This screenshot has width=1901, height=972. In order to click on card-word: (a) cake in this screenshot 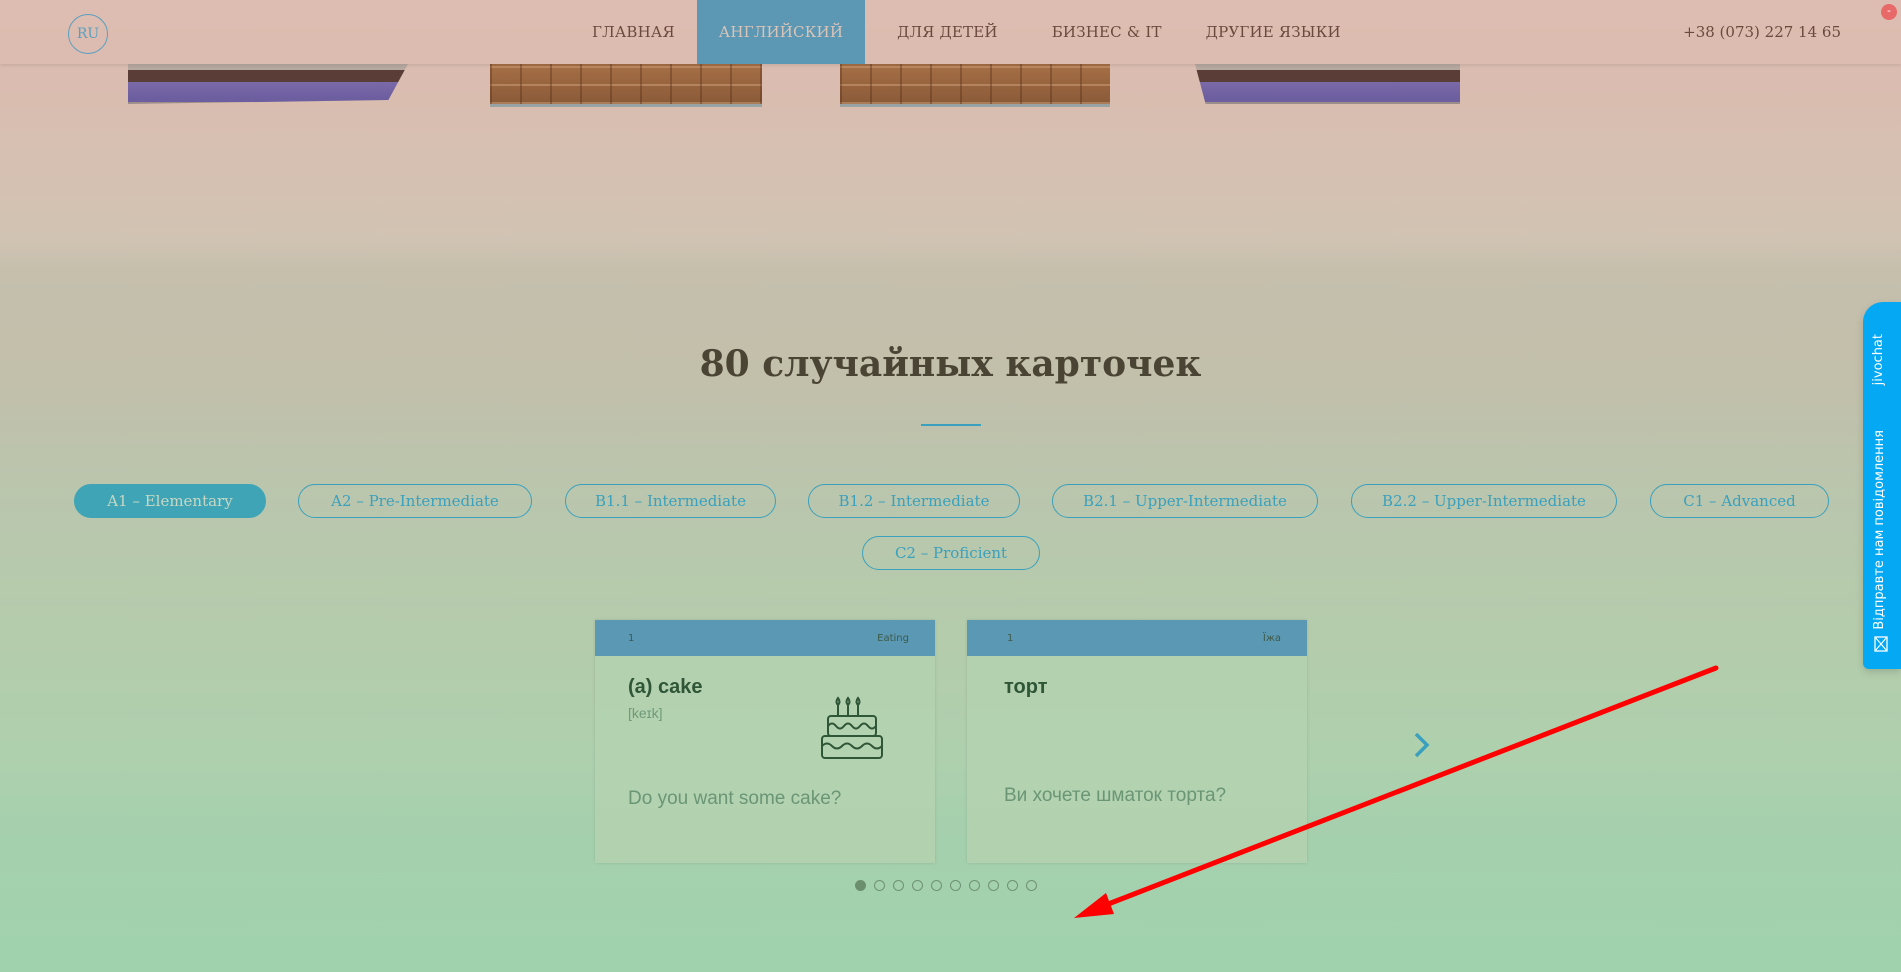, I will do `click(665, 687)`.